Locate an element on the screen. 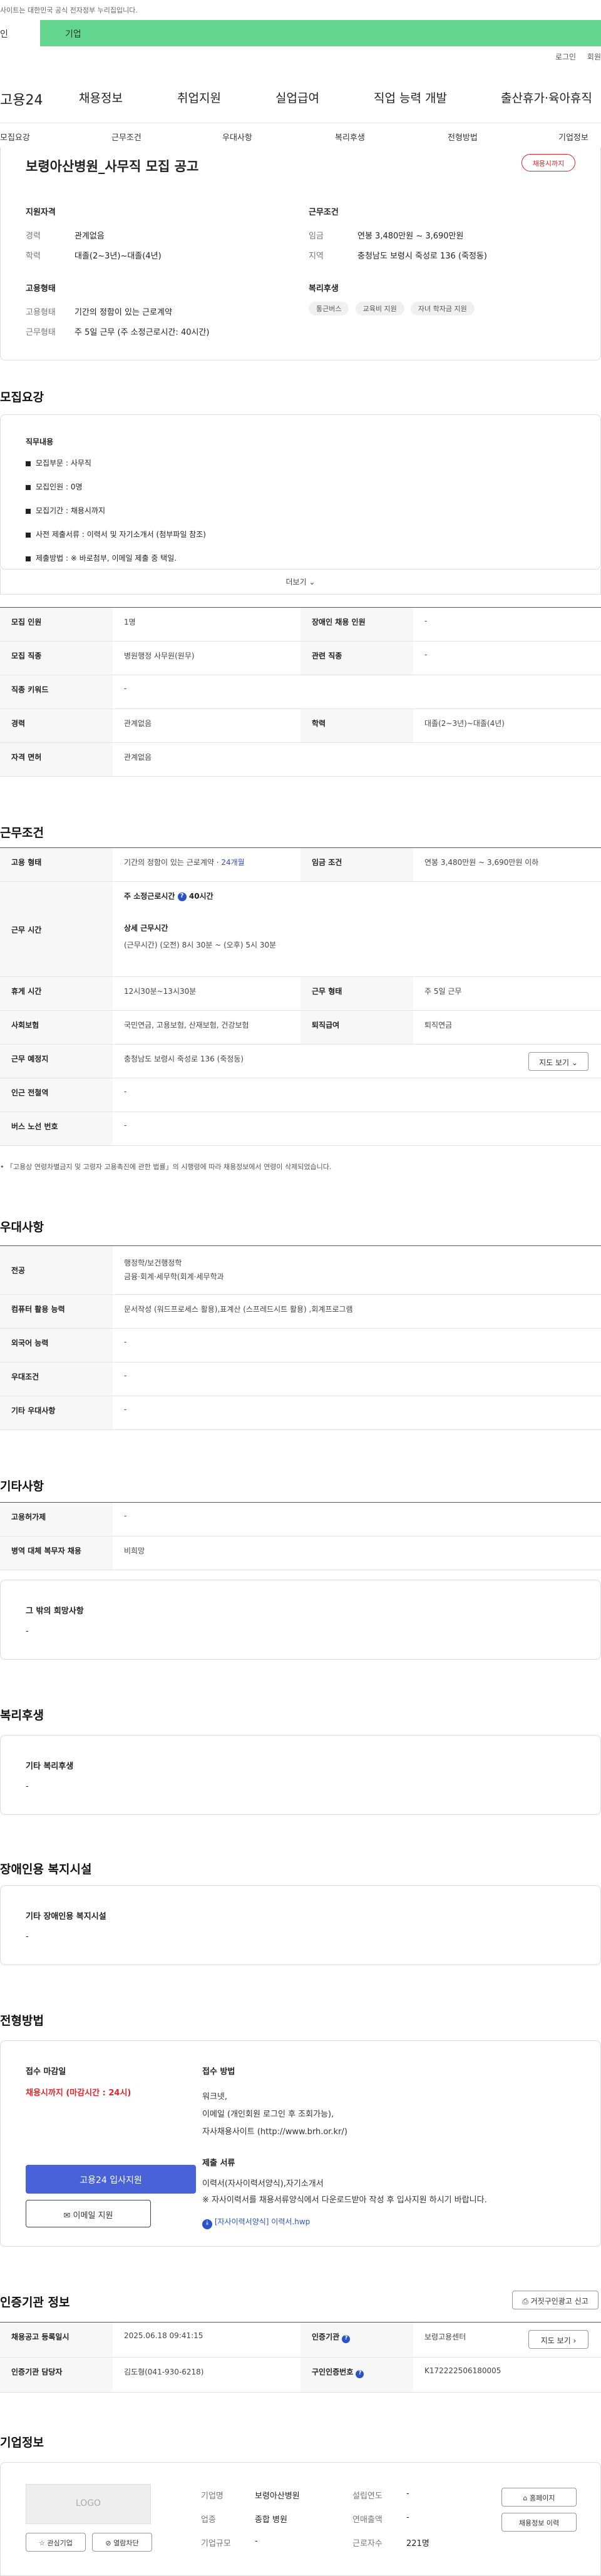 The width and height of the screenshot is (601, 2576). home-icon: ⌂ is located at coordinates (525, 2498).